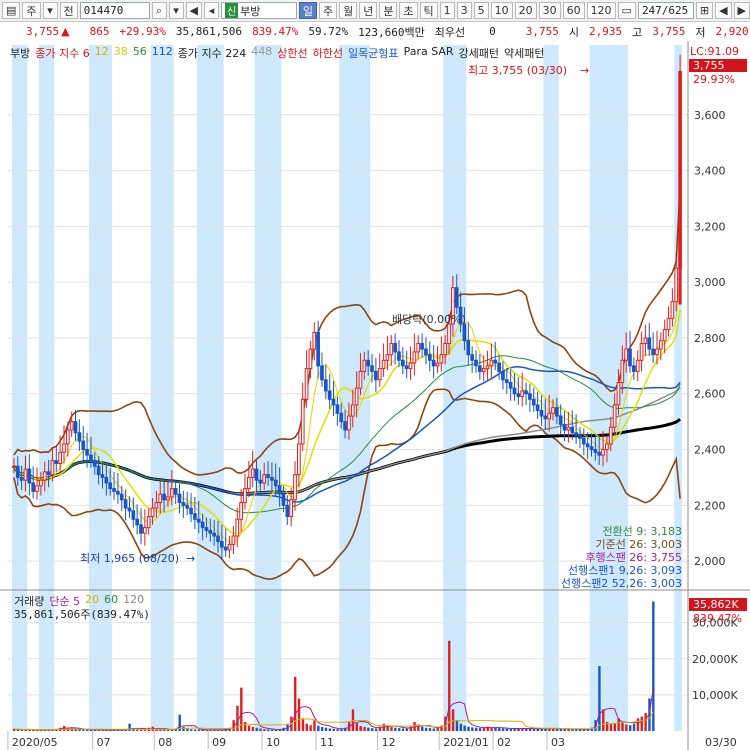 The width and height of the screenshot is (750, 750). Describe the element at coordinates (114, 10) in the screenshot. I see `stock-code-input: 014470` at that location.